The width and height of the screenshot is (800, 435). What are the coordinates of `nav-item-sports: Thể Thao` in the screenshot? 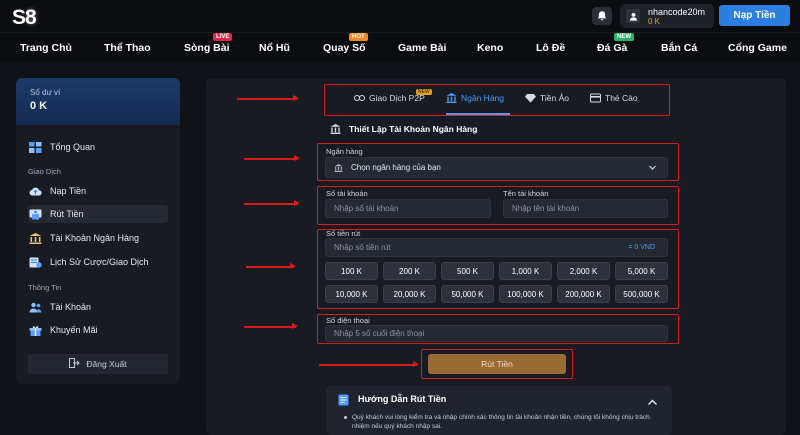 It's located at (127, 48).